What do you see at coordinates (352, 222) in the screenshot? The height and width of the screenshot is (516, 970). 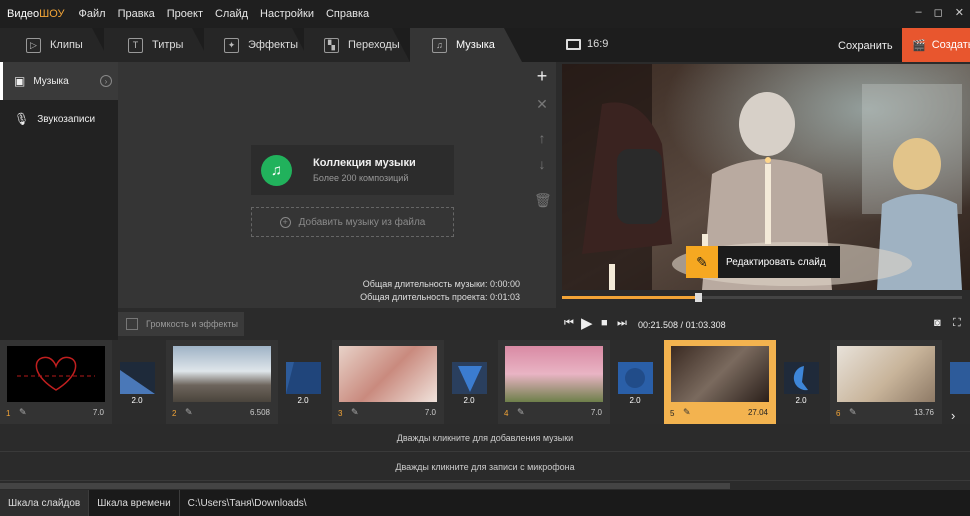 I see `add-music-from-file-button: + Добавить музыку из файла` at bounding box center [352, 222].